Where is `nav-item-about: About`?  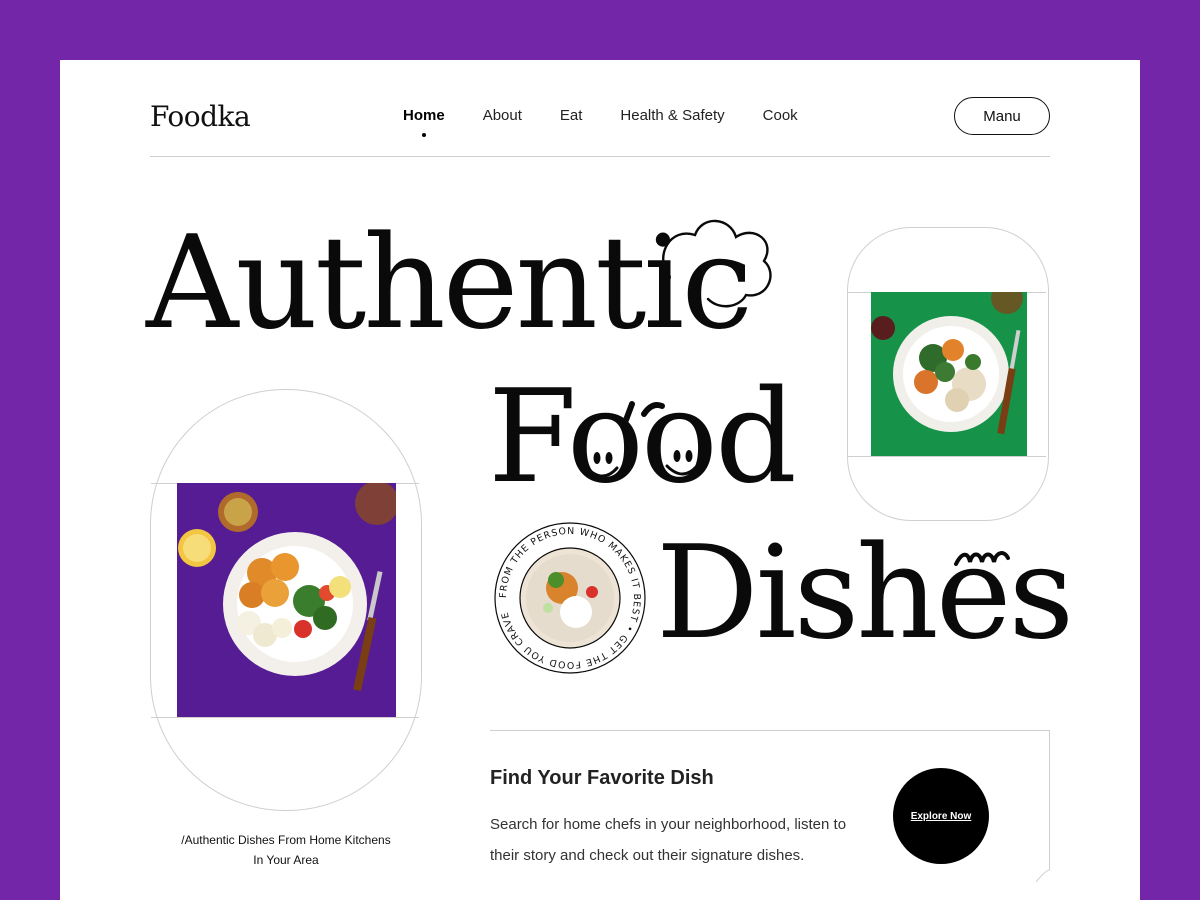 nav-item-about: About is located at coordinates (502, 115).